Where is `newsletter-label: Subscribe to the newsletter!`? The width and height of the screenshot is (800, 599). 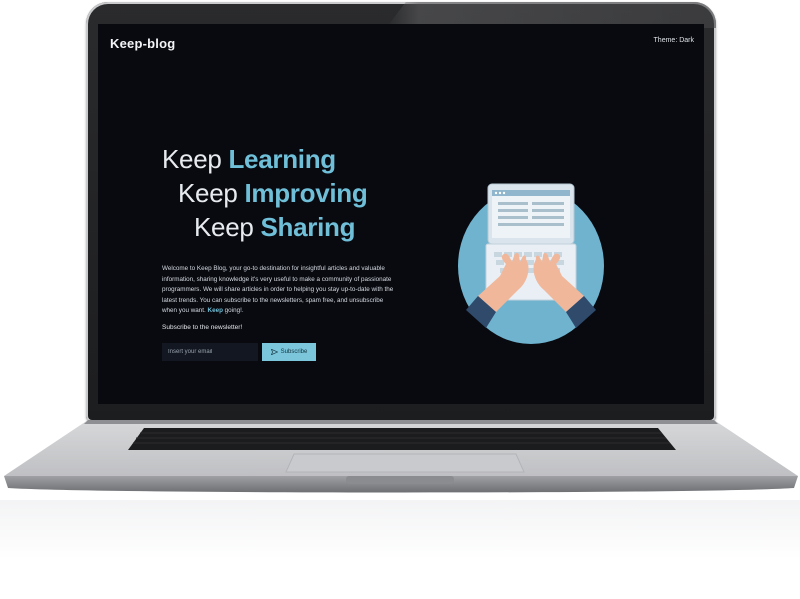
newsletter-label: Subscribe to the newsletter! is located at coordinates (202, 327).